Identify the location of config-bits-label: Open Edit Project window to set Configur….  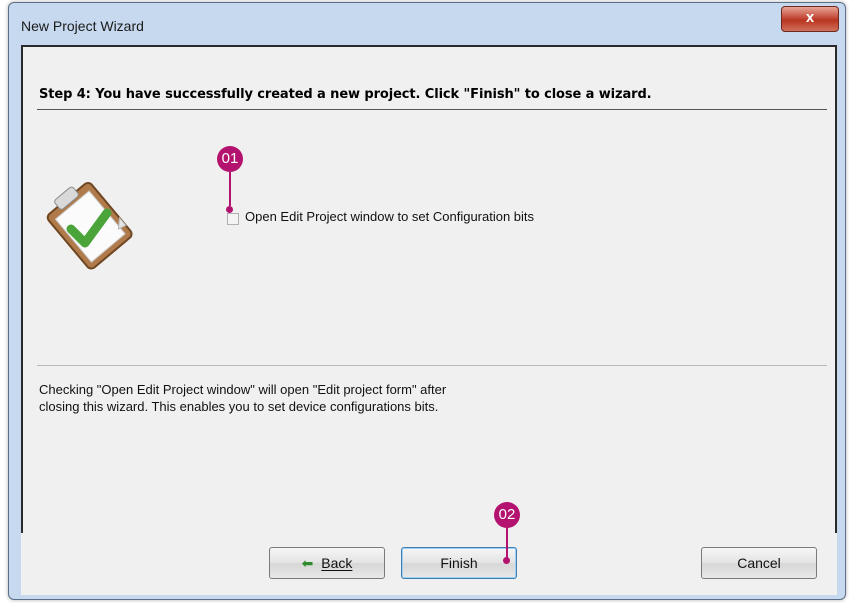
(389, 216).